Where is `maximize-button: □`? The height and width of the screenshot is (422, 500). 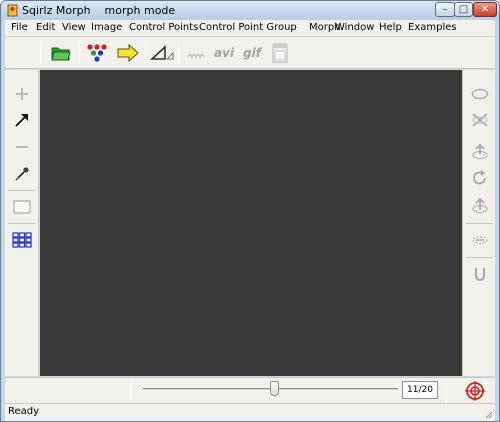 maximize-button: □ is located at coordinates (463, 9).